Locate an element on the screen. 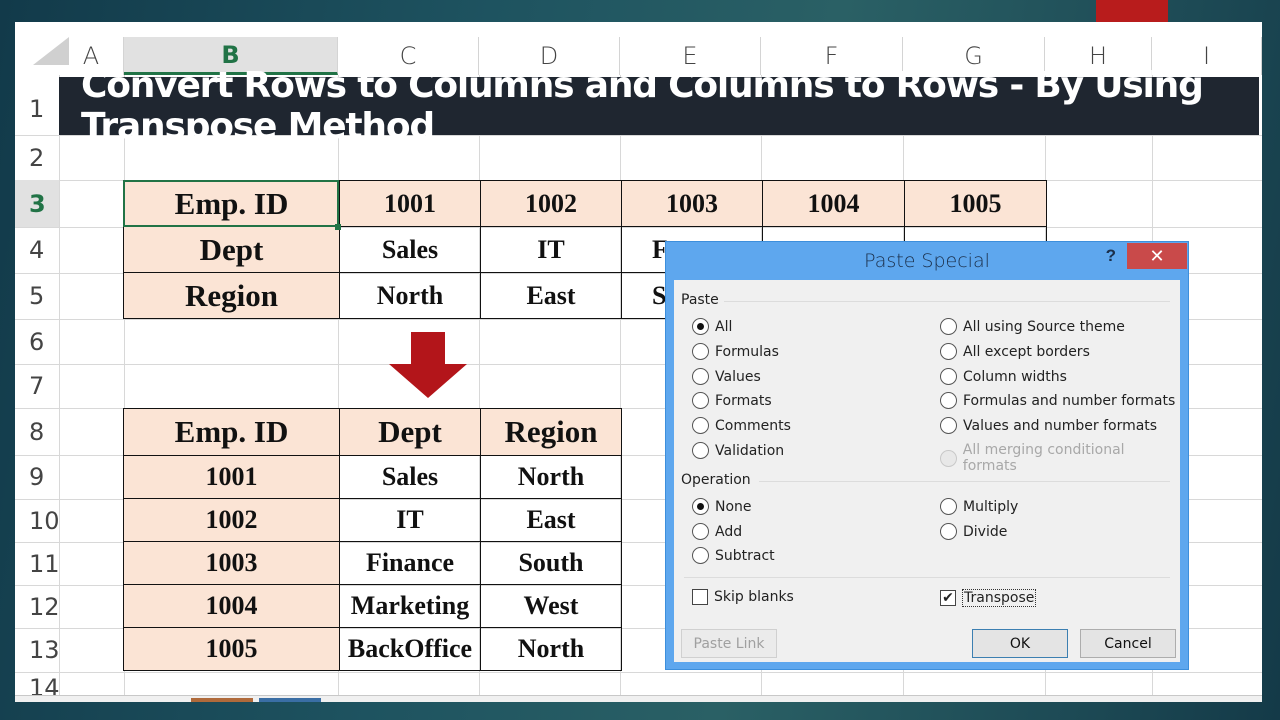  option-label: None is located at coordinates (733, 506).